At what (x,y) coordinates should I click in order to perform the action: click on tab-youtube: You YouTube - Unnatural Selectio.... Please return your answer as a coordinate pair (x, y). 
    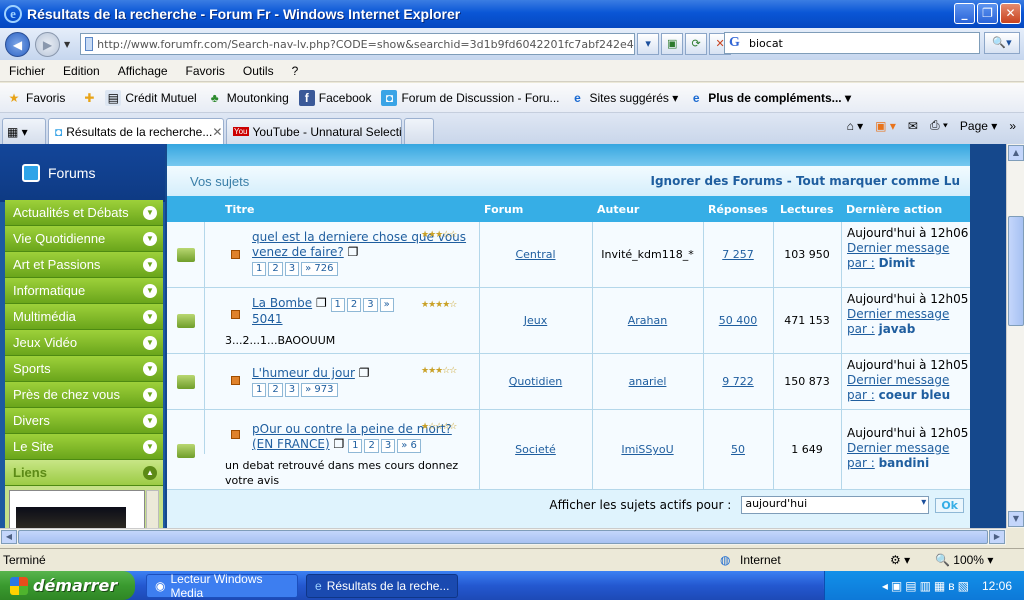
    Looking at the image, I should click on (314, 131).